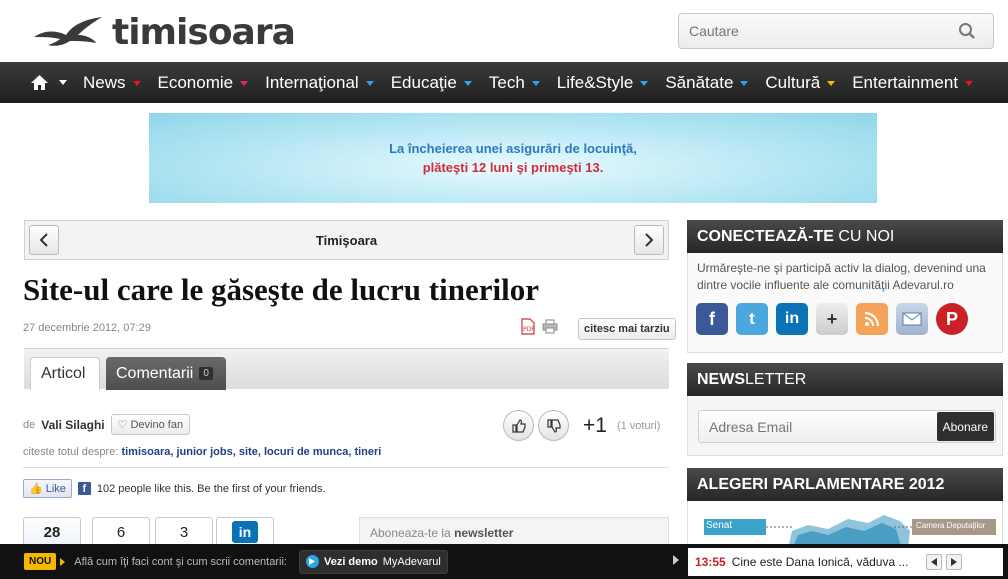  I want to click on watch-demo-button: Vezi demo MyAdevarul, so click(373, 561).